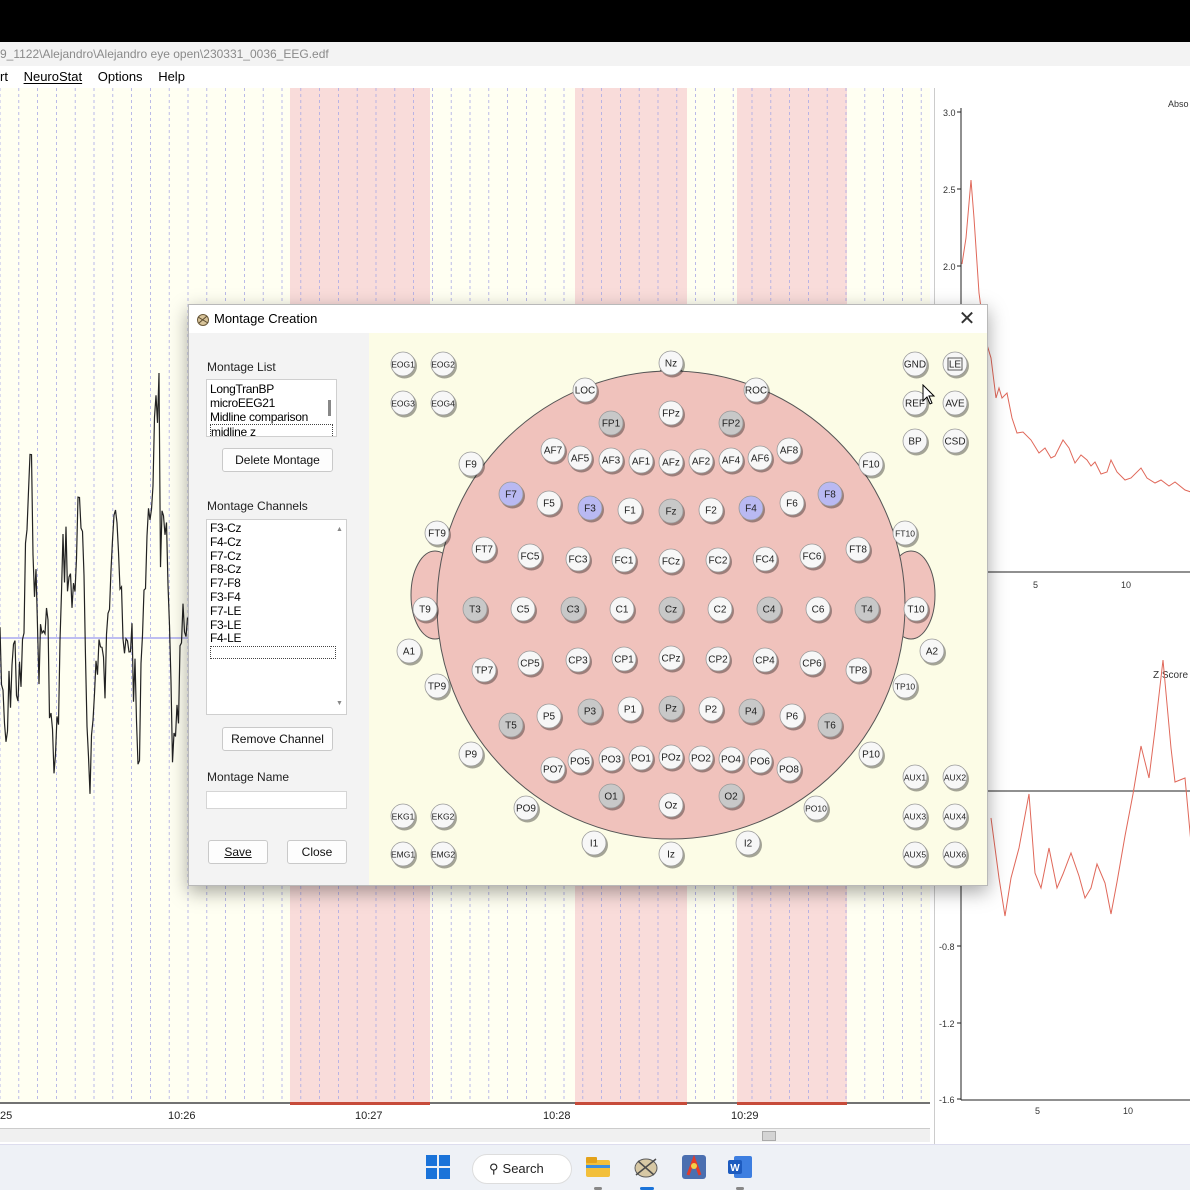 The height and width of the screenshot is (1190, 1190). What do you see at coordinates (403, 855) in the screenshot?
I see `electrode-emg1: EMG1` at bounding box center [403, 855].